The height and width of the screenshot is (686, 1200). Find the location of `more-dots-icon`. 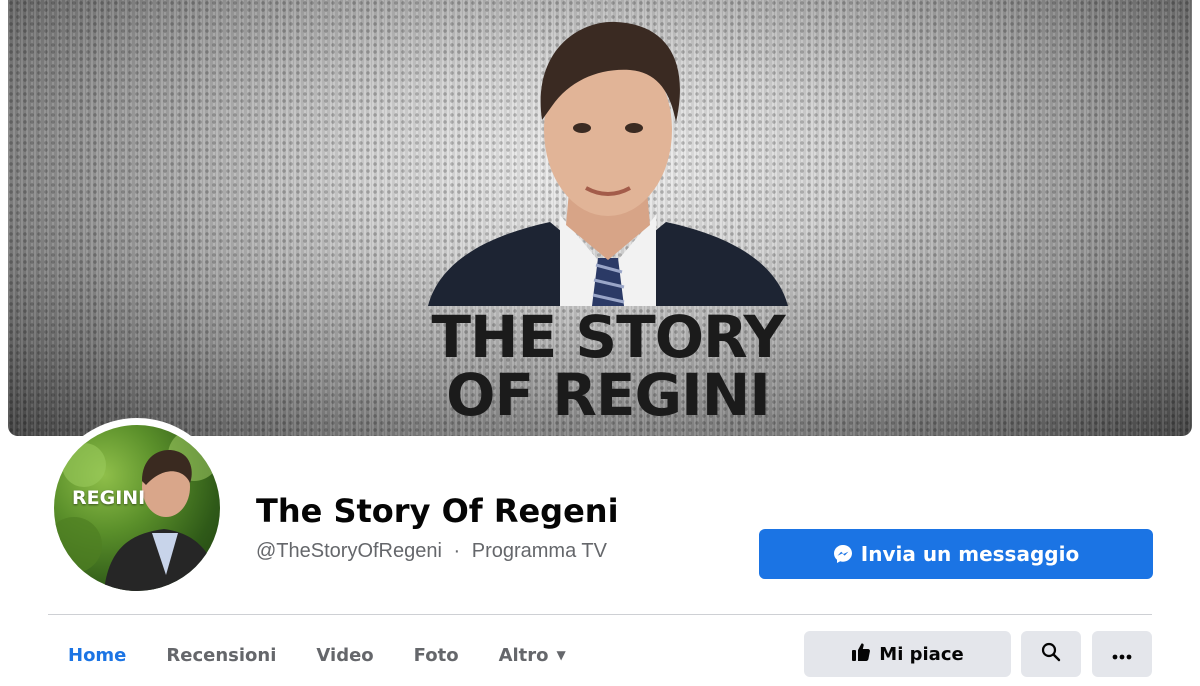

more-dots-icon is located at coordinates (1122, 654).